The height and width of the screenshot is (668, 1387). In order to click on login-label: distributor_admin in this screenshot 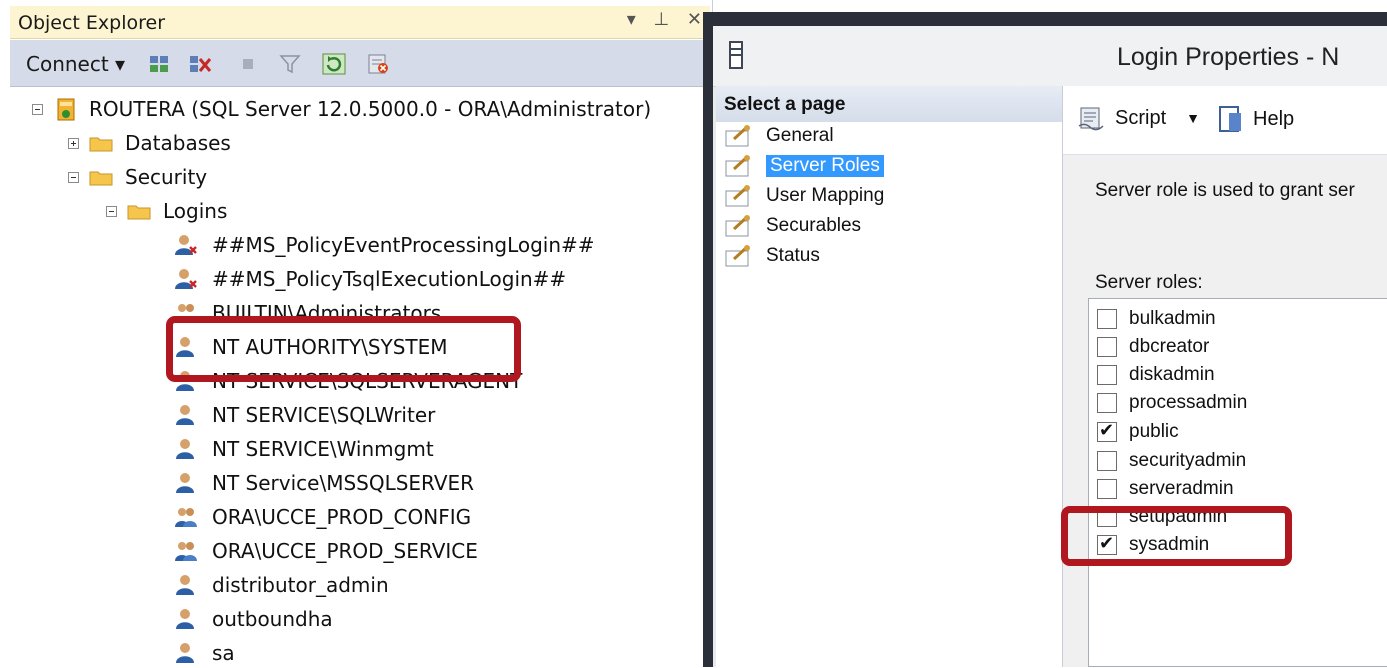, I will do `click(300, 585)`.